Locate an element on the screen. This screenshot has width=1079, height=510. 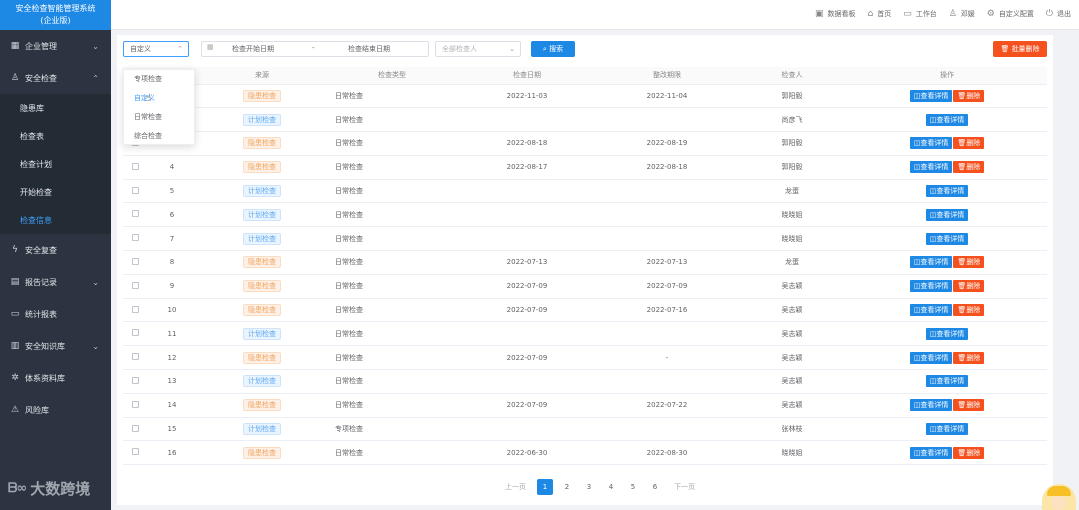
row-actions: ◫查看详情 🗑删除 is located at coordinates (947, 453).